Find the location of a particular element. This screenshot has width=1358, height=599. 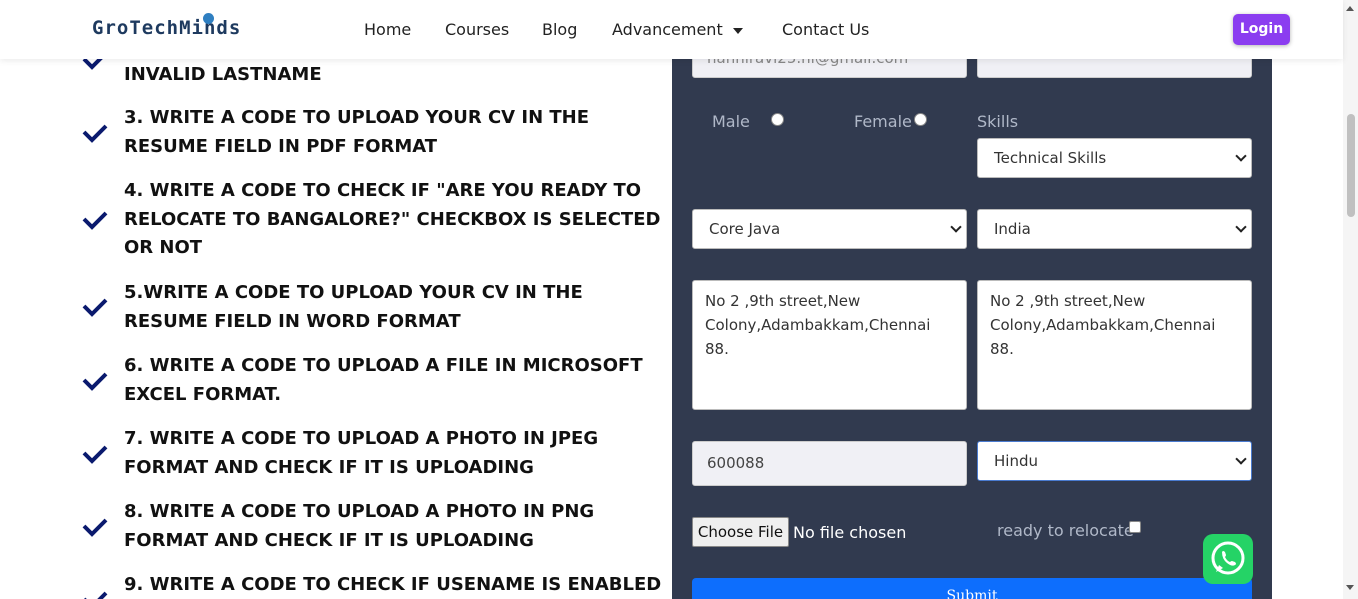

relocate-checkbox is located at coordinates (1135, 527).